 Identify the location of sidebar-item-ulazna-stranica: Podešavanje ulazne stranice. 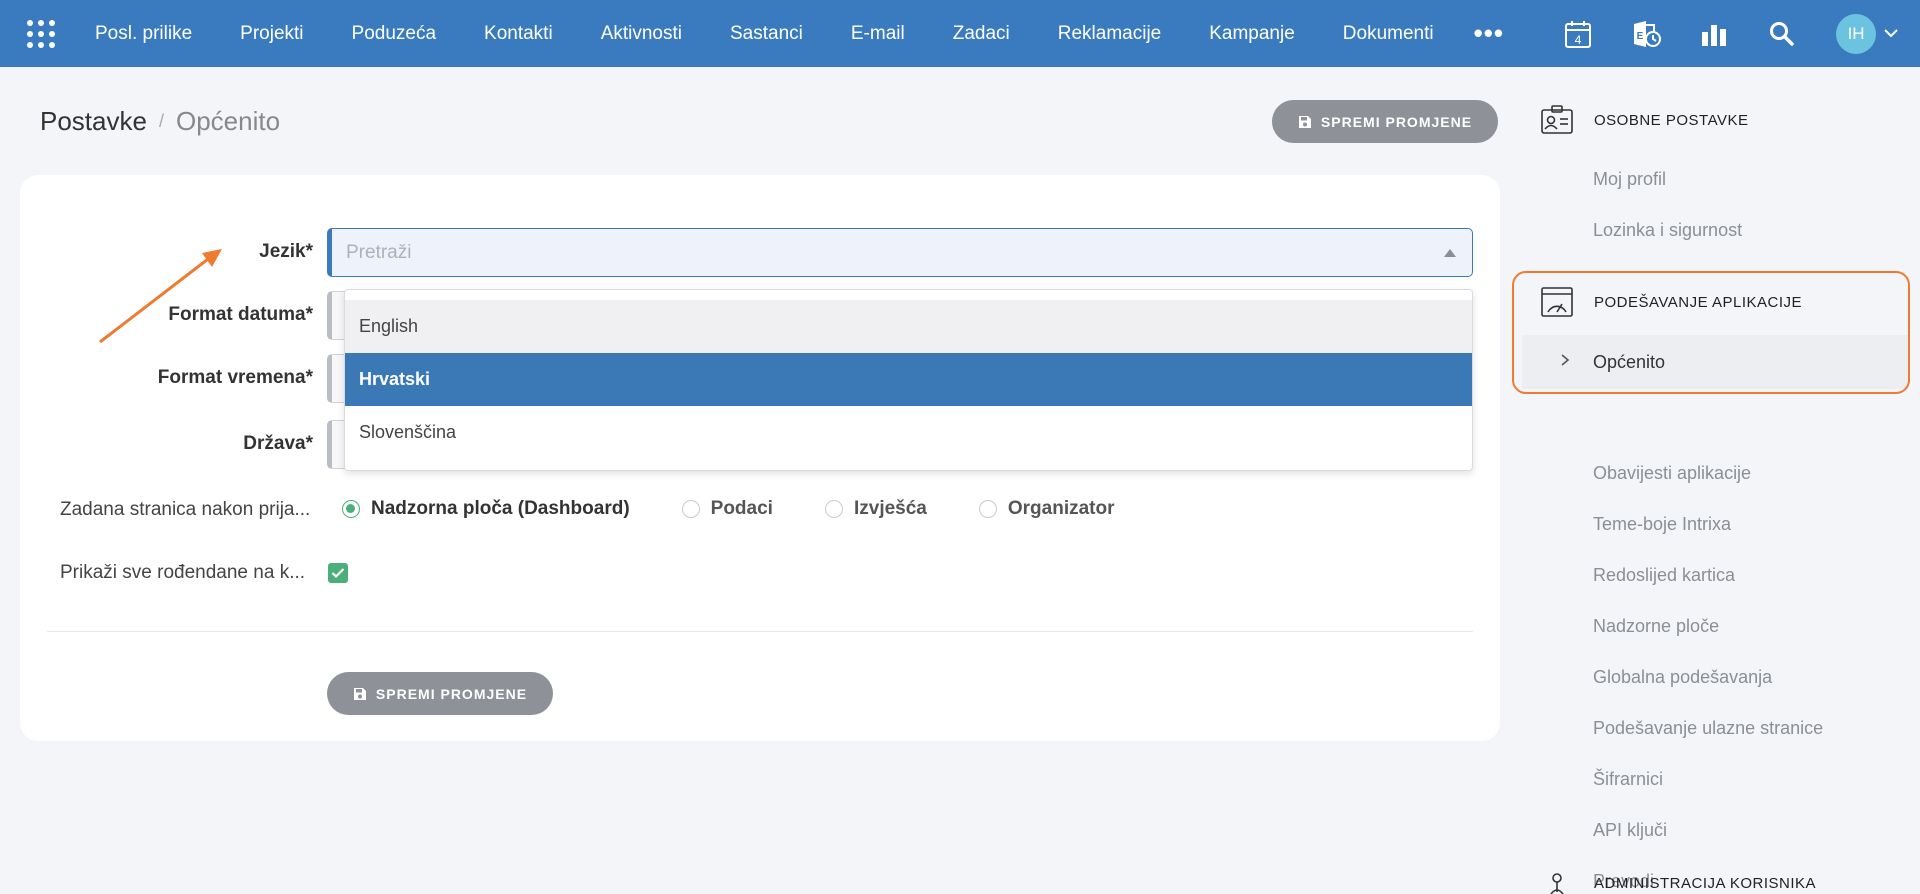
(1708, 728).